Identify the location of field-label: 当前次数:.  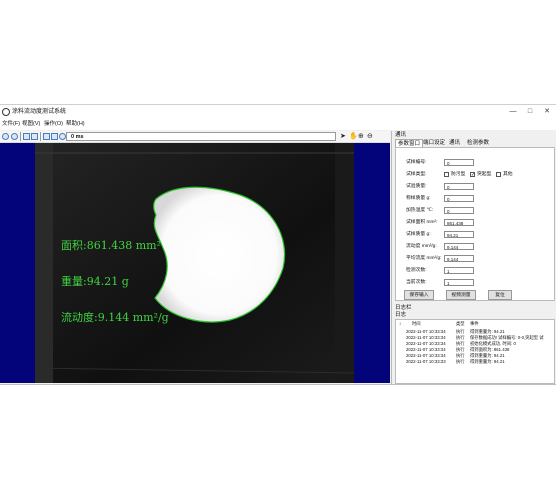
(416, 282).